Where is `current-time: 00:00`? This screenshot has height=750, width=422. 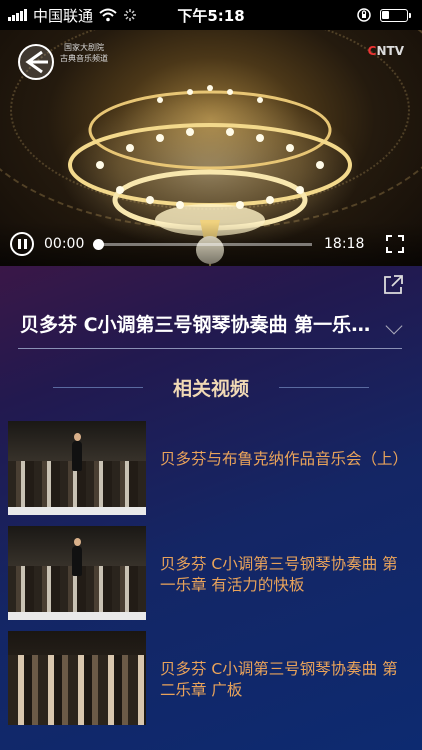
current-time: 00:00 is located at coordinates (64, 244).